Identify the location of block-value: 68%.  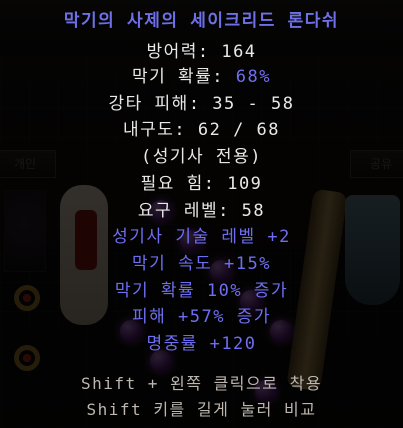
(253, 77).